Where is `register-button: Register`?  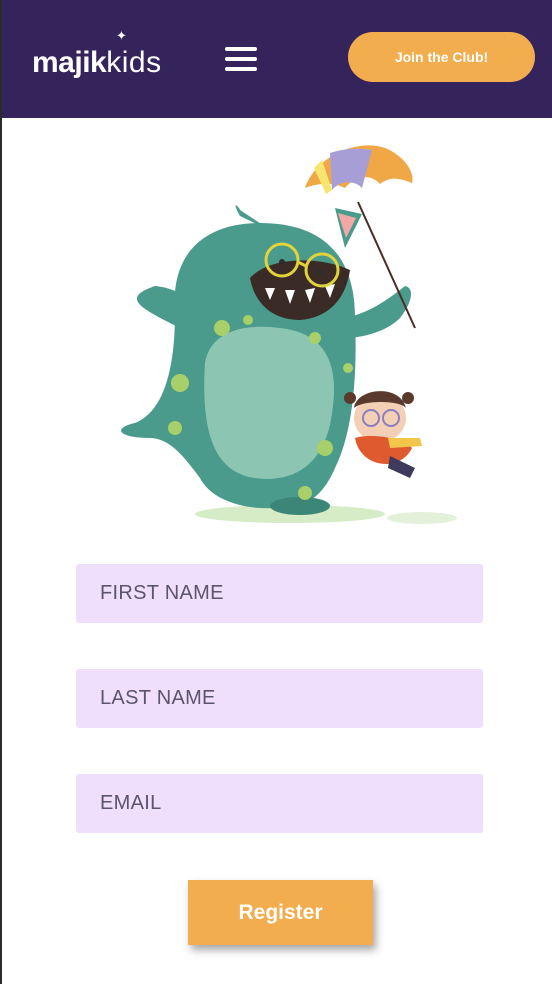 register-button: Register is located at coordinates (280, 912).